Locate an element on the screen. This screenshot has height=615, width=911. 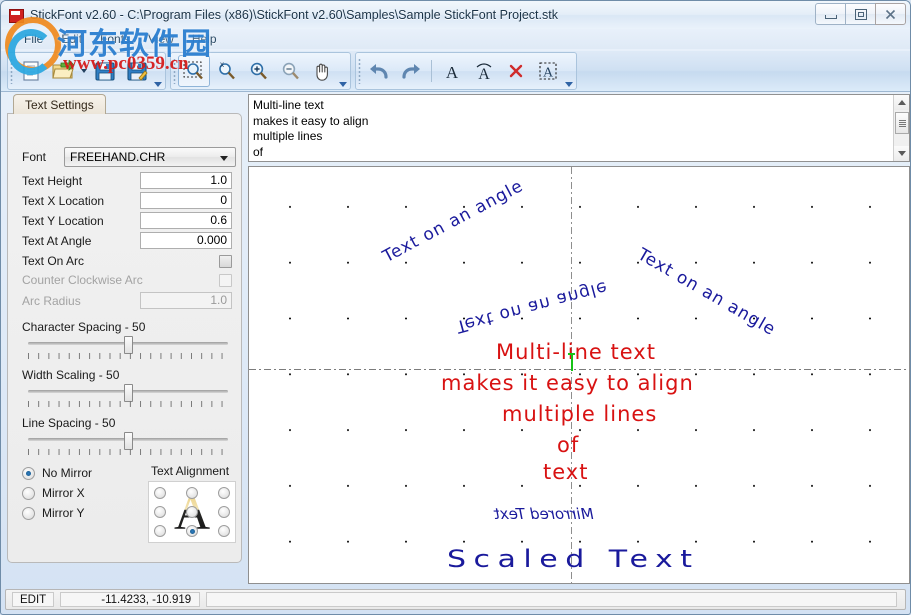
redo-button is located at coordinates (411, 71).